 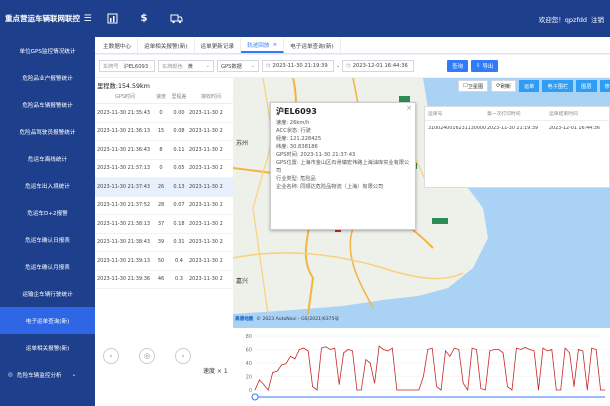 I want to click on tab: 主数据中心, so click(x=117, y=45).